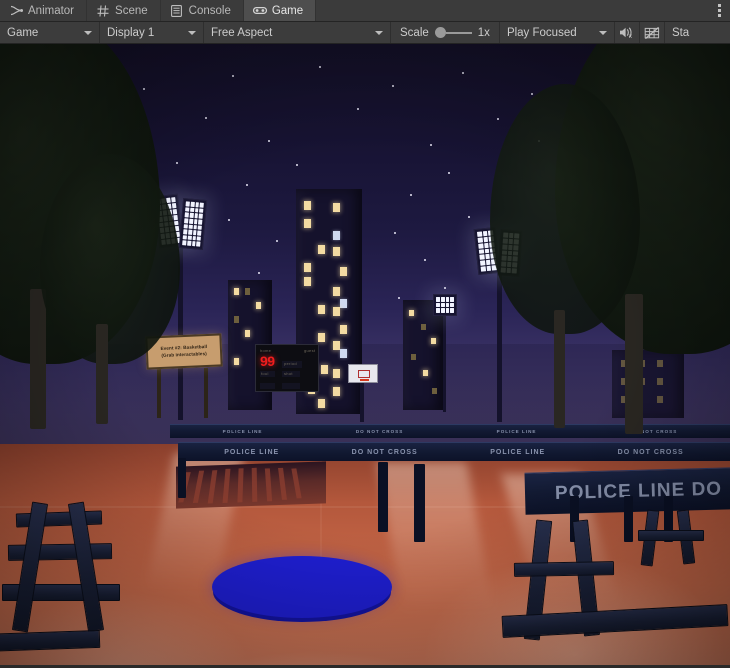 This screenshot has height=668, width=730. I want to click on billboard-leg-right, so click(206, 393).